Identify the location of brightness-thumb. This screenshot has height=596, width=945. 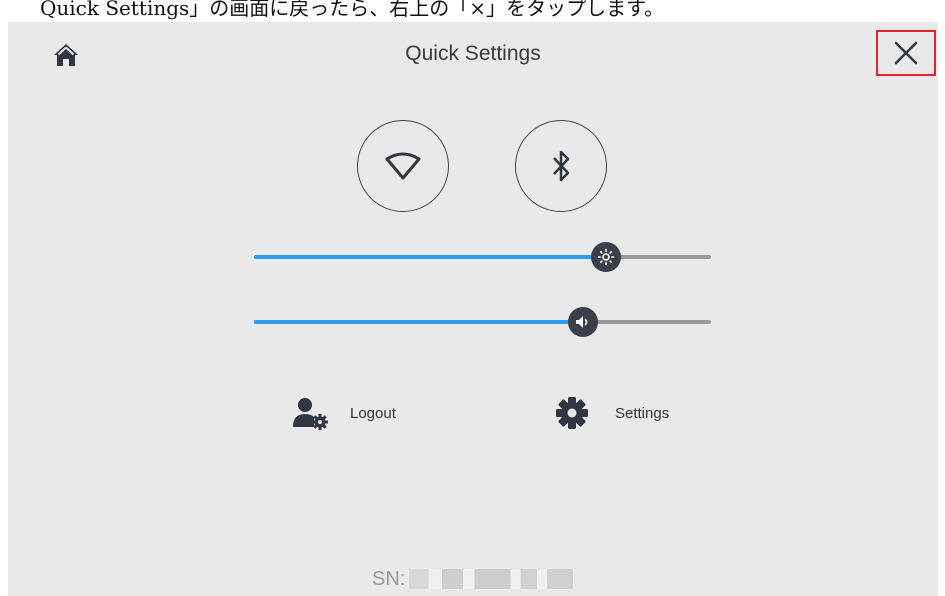
(605, 257).